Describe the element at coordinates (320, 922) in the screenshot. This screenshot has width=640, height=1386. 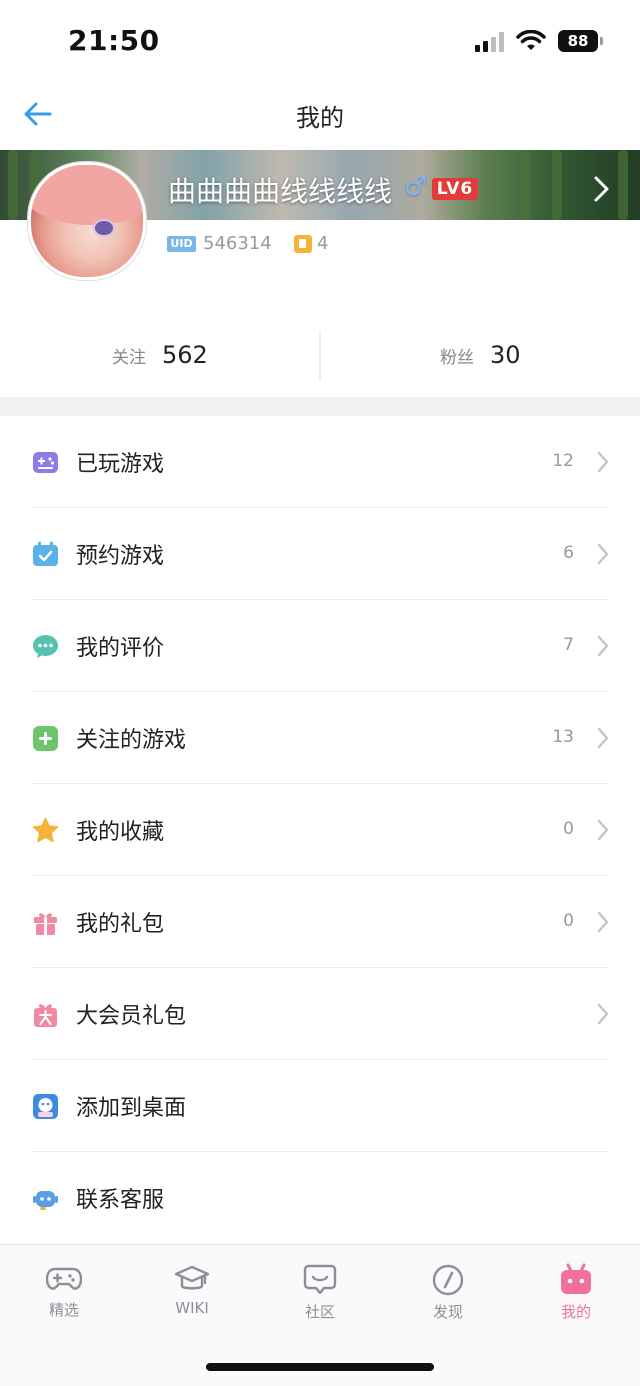
I see `menu-item-my-gifts: 我的礼包 0` at that location.